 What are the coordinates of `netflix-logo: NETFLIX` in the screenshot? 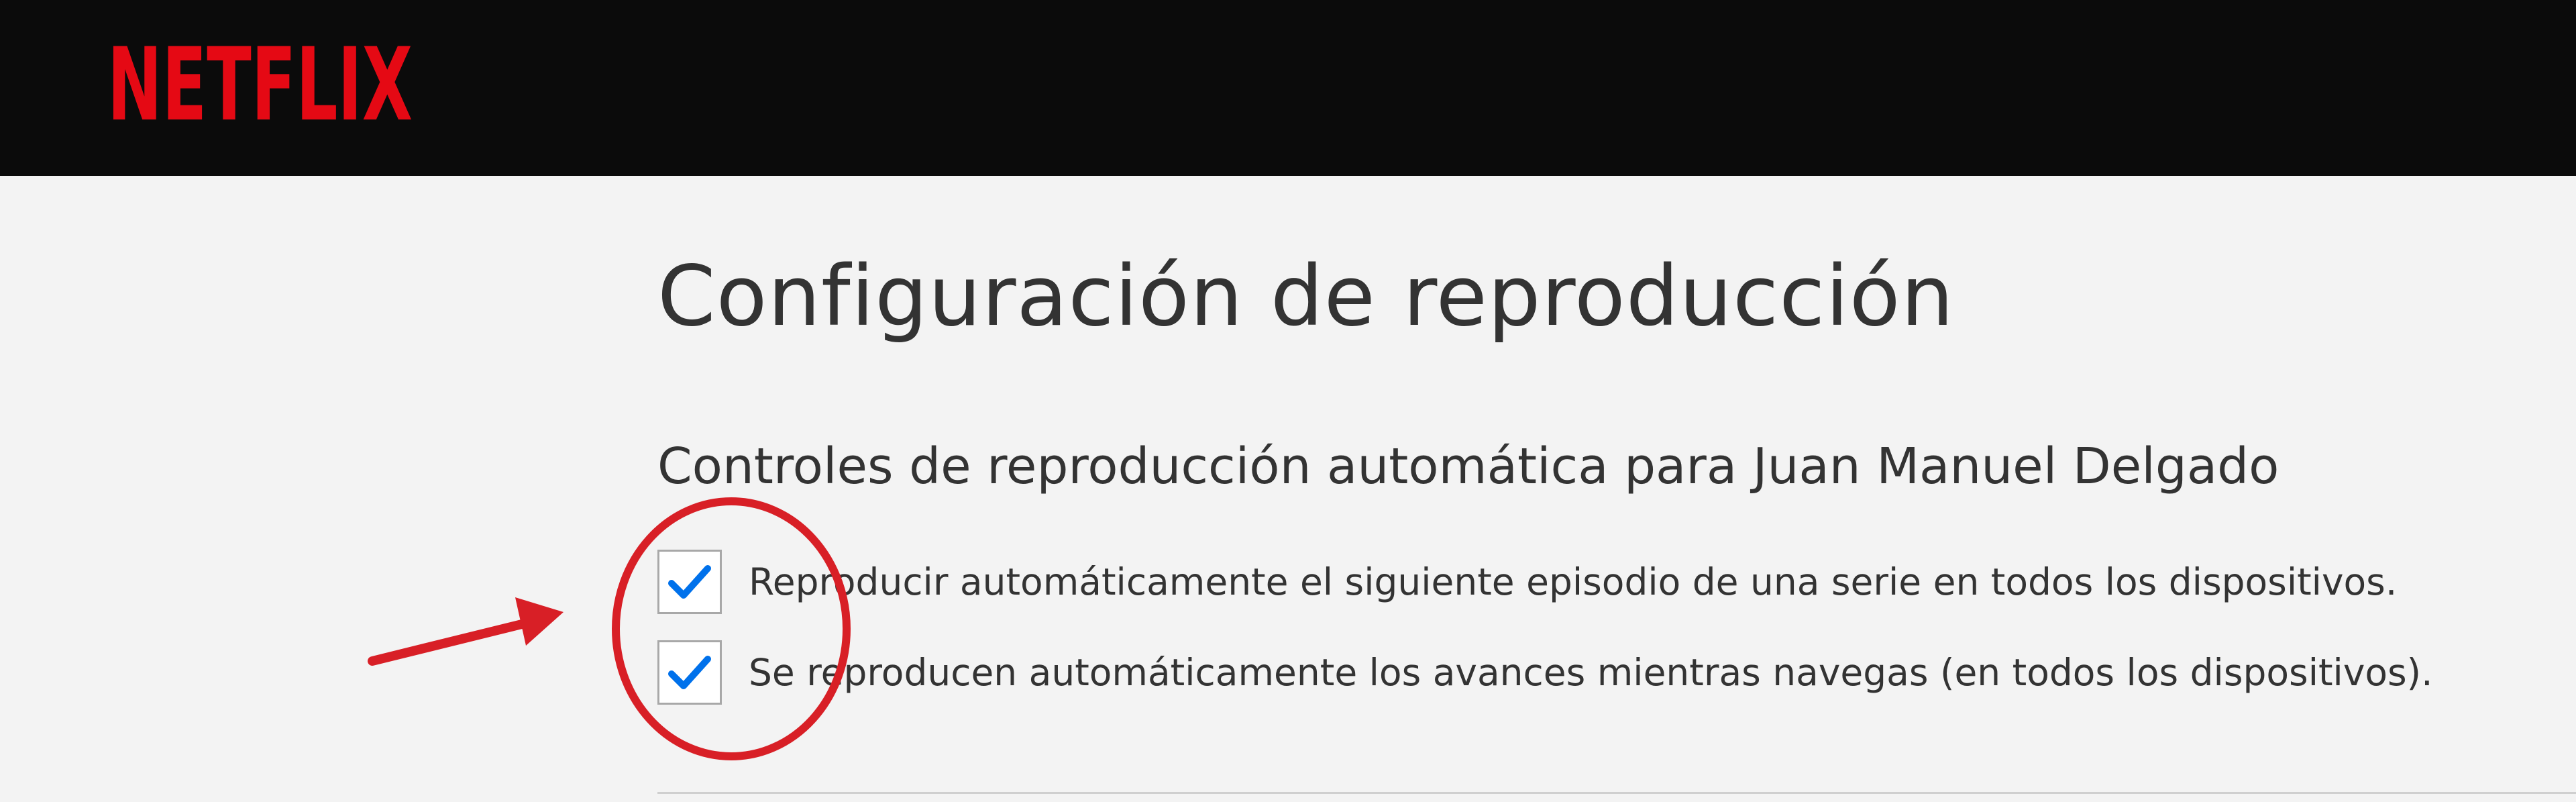 It's located at (261, 81).